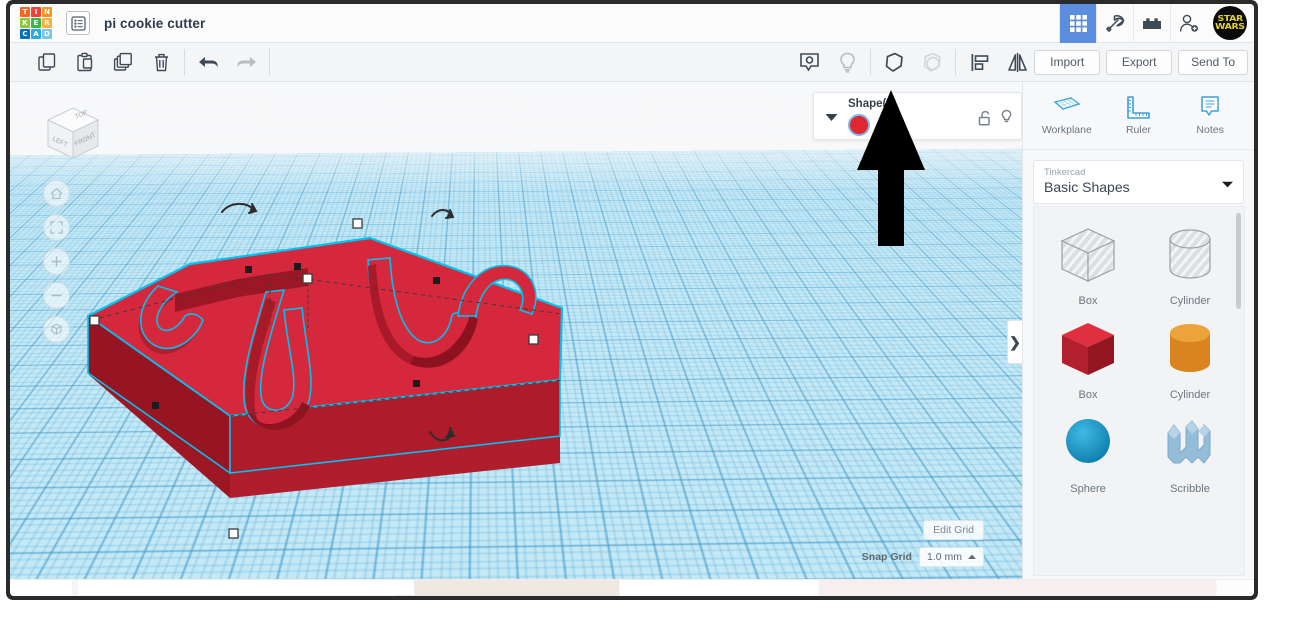 This screenshot has width=1290, height=638. Describe the element at coordinates (1138, 182) in the screenshot. I see `shape-category-select: Tinkercad Basic Shapes` at that location.